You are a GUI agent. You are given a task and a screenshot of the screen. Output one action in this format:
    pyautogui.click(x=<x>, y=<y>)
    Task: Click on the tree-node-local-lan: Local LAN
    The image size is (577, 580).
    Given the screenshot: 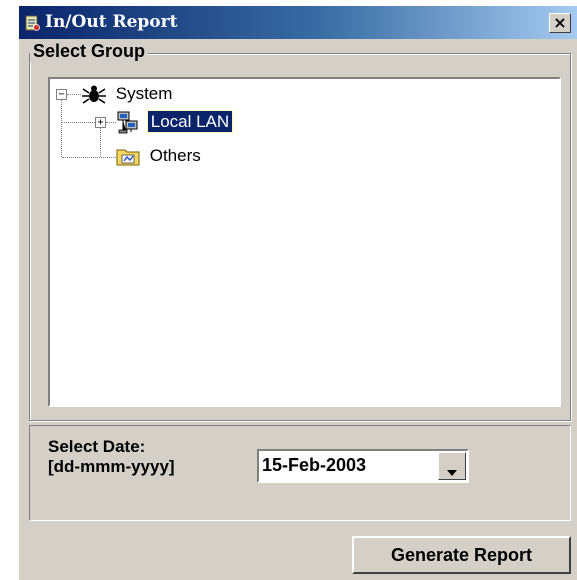 What is the action you would take?
    pyautogui.click(x=175, y=122)
    